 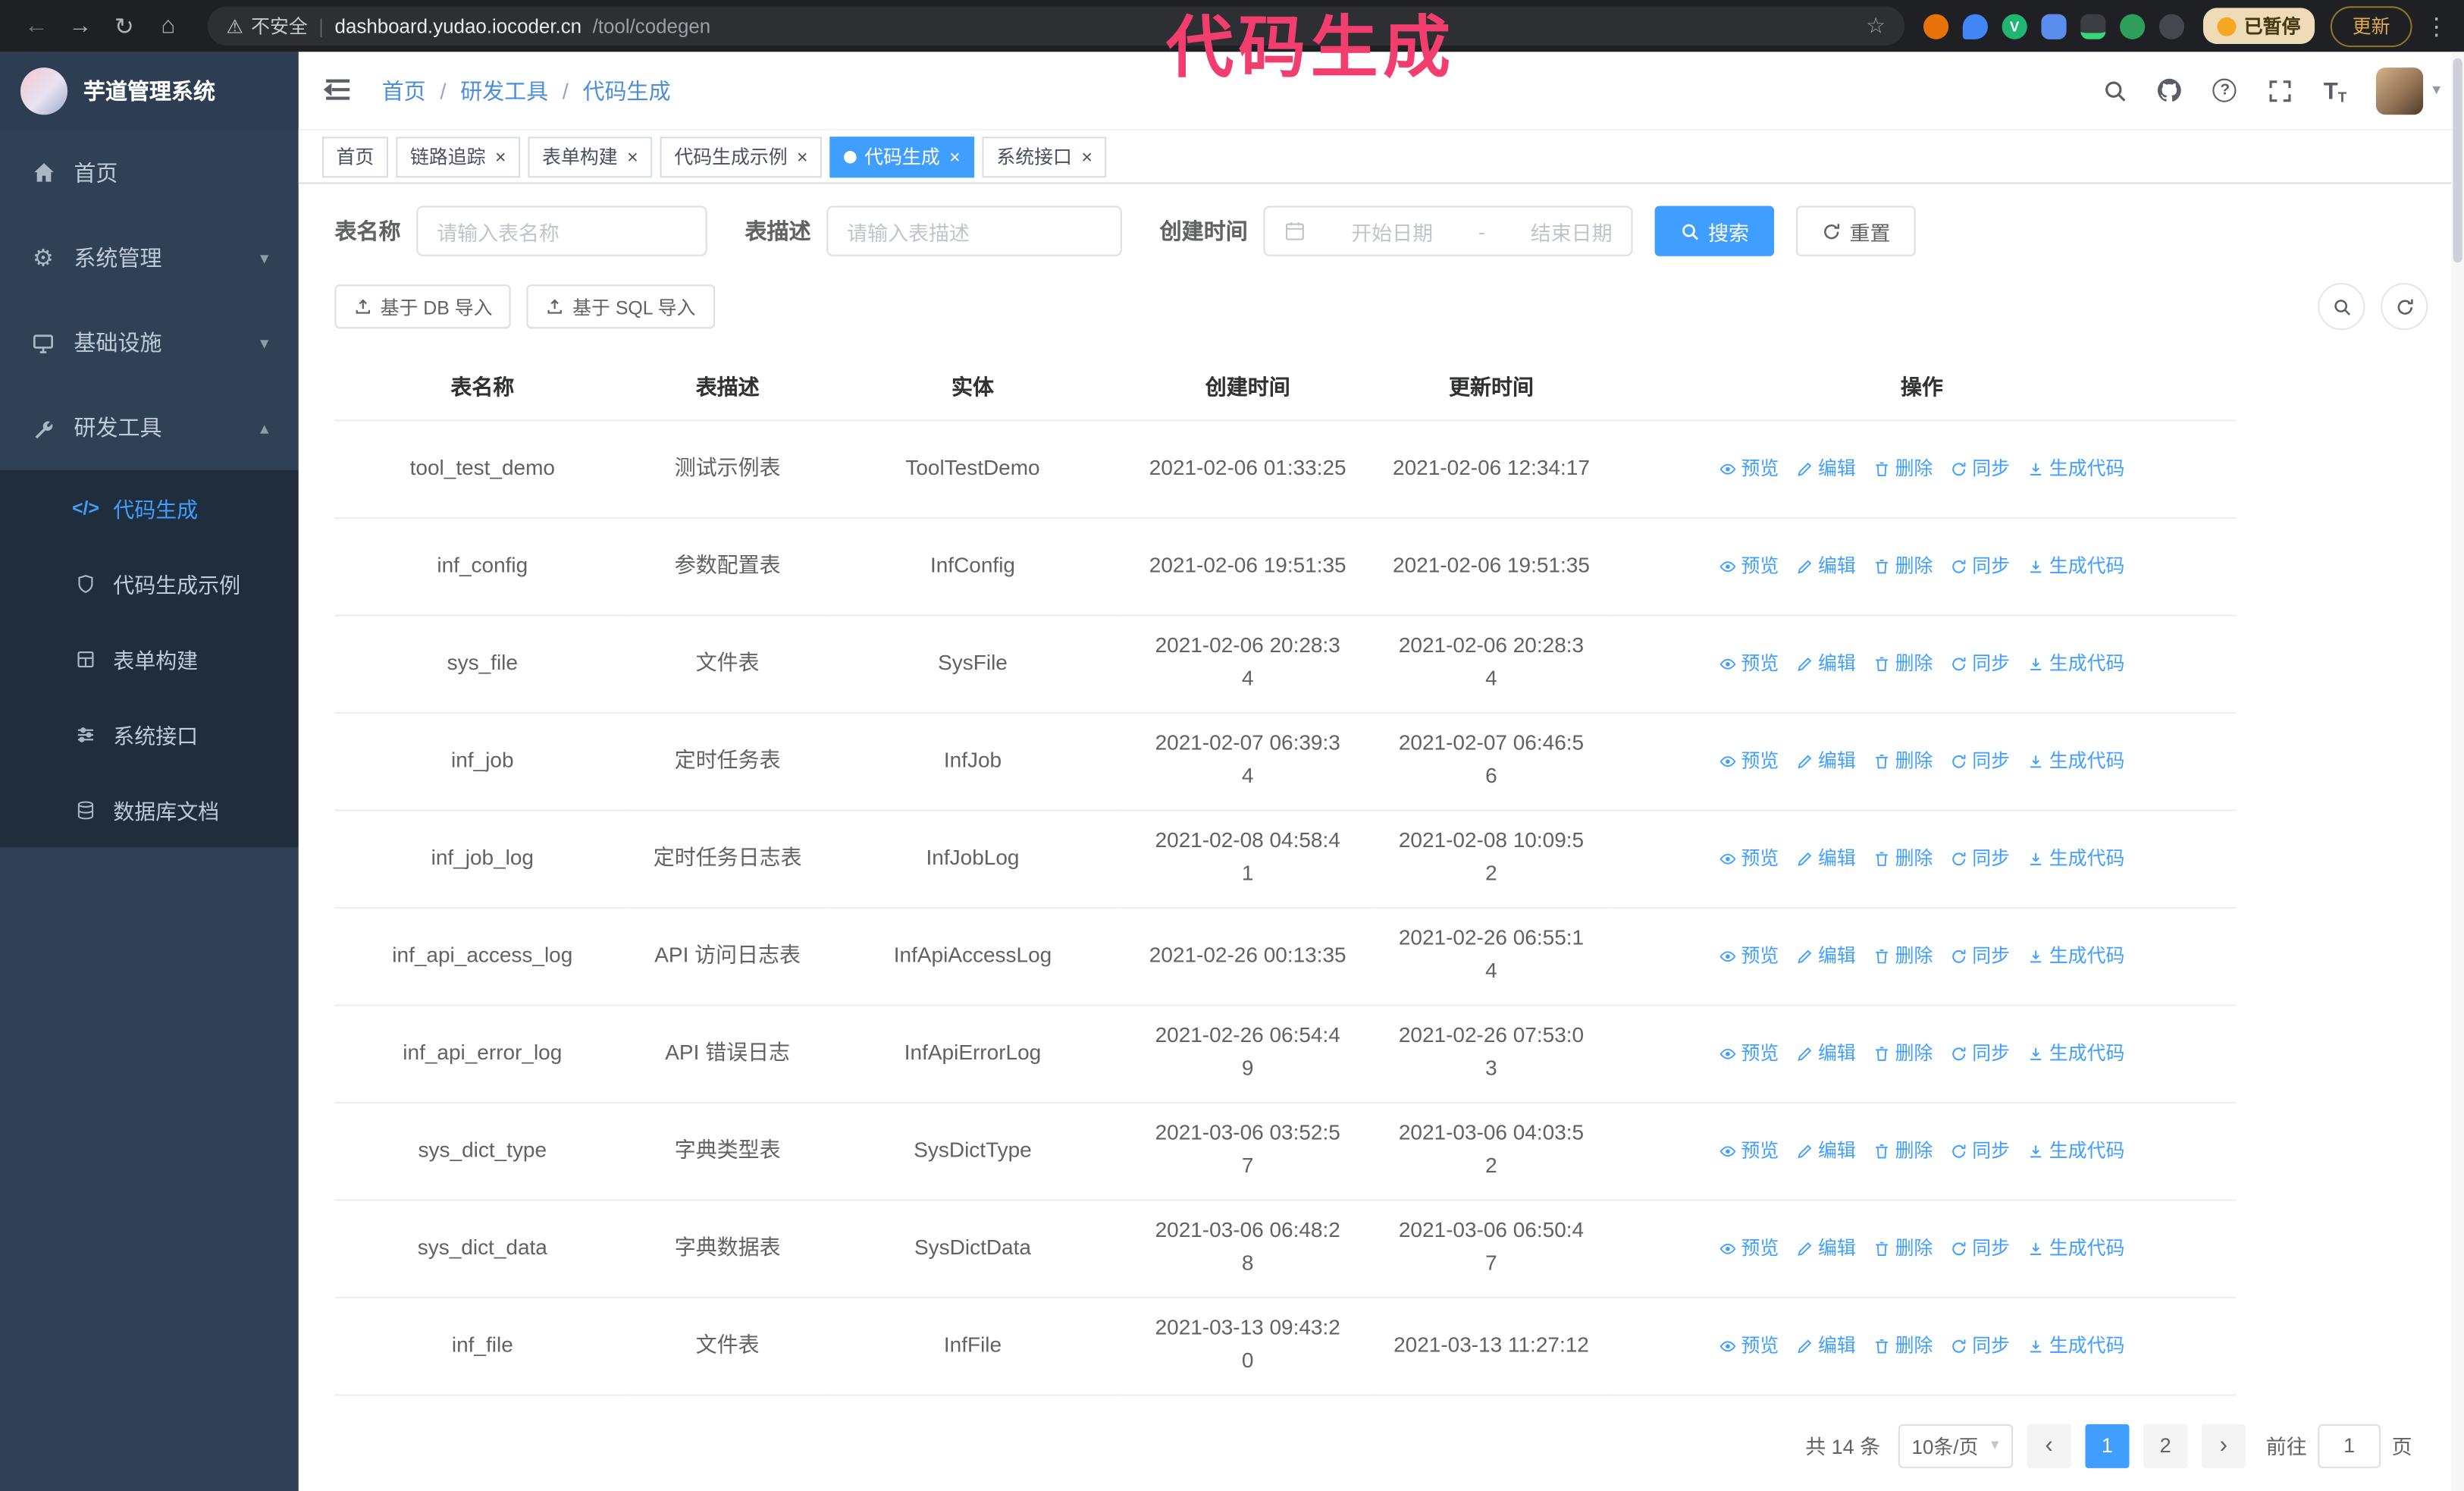 I want to click on security-warning: ⚠ 不安全, so click(x=266, y=26).